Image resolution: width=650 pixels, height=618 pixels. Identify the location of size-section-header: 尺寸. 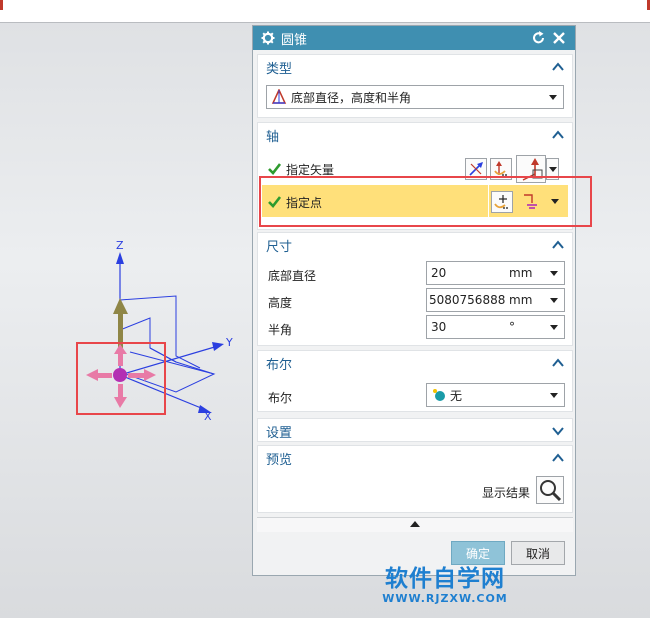
(415, 245).